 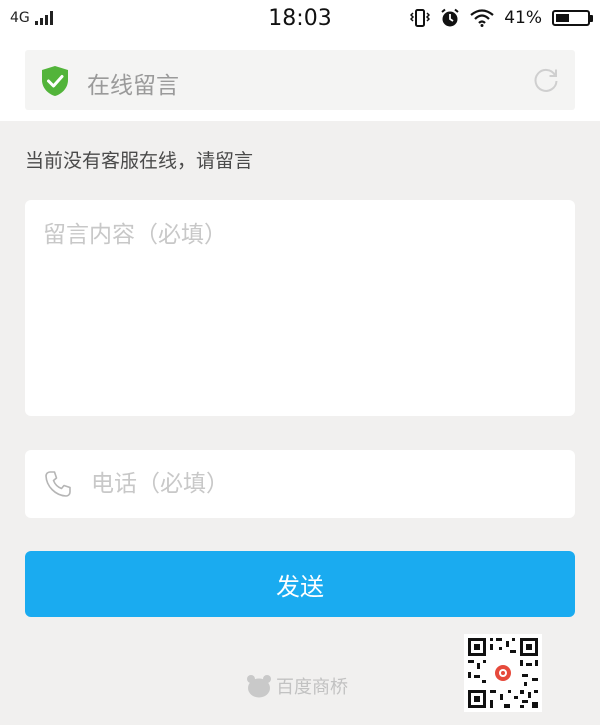 What do you see at coordinates (546, 80) in the screenshot?
I see `refresh-icon` at bounding box center [546, 80].